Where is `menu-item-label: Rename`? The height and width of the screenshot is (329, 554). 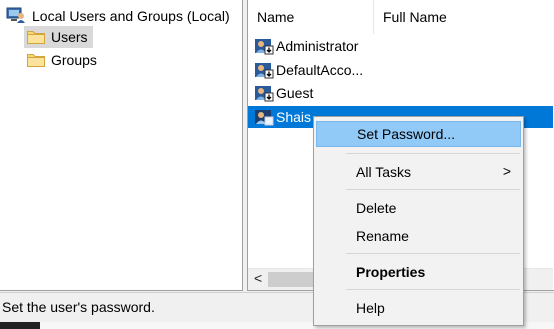 menu-item-label: Rename is located at coordinates (382, 236).